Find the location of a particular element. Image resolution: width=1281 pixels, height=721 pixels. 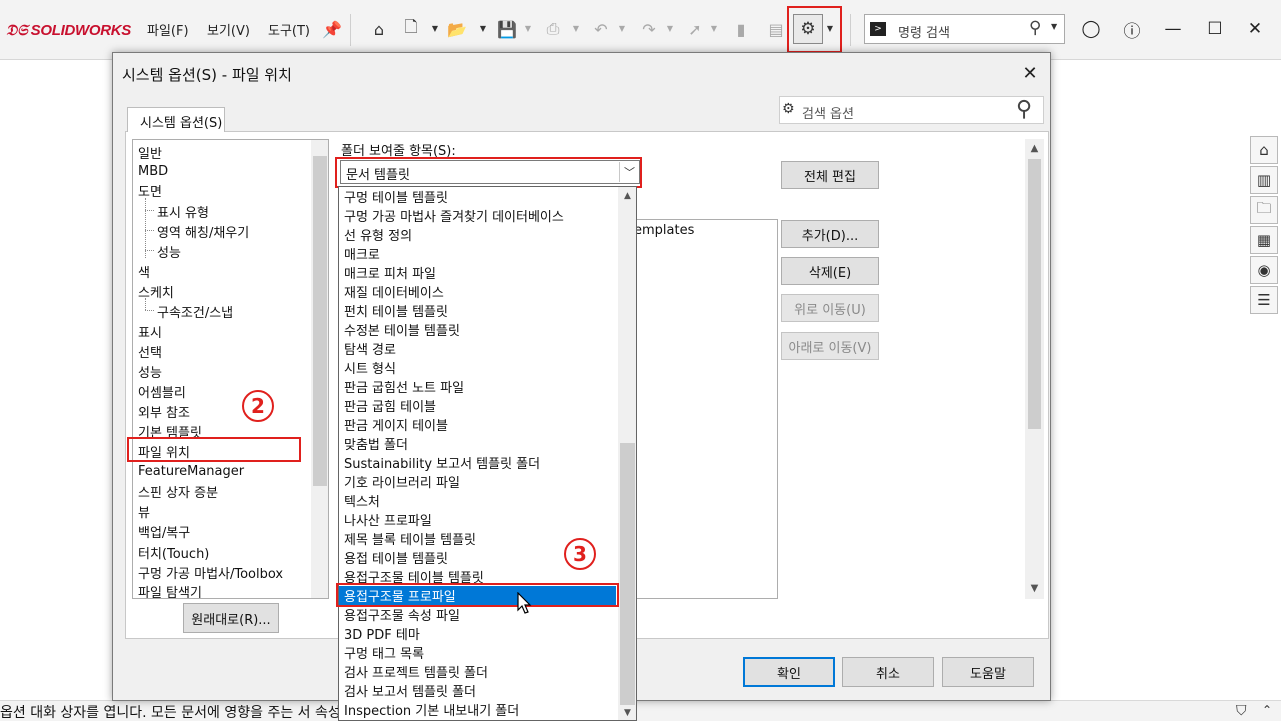

ok-button: 확인 is located at coordinates (789, 672).